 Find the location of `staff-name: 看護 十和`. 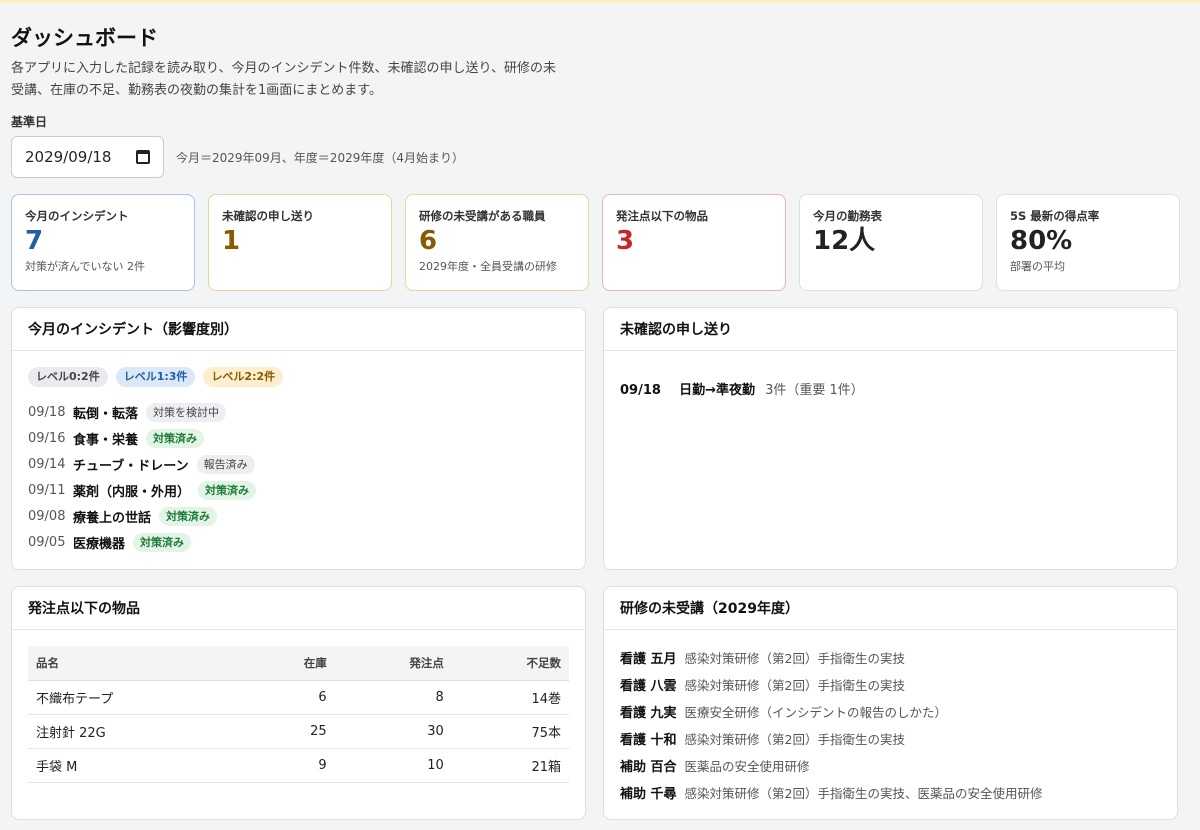

staff-name: 看護 十和 is located at coordinates (648, 740).